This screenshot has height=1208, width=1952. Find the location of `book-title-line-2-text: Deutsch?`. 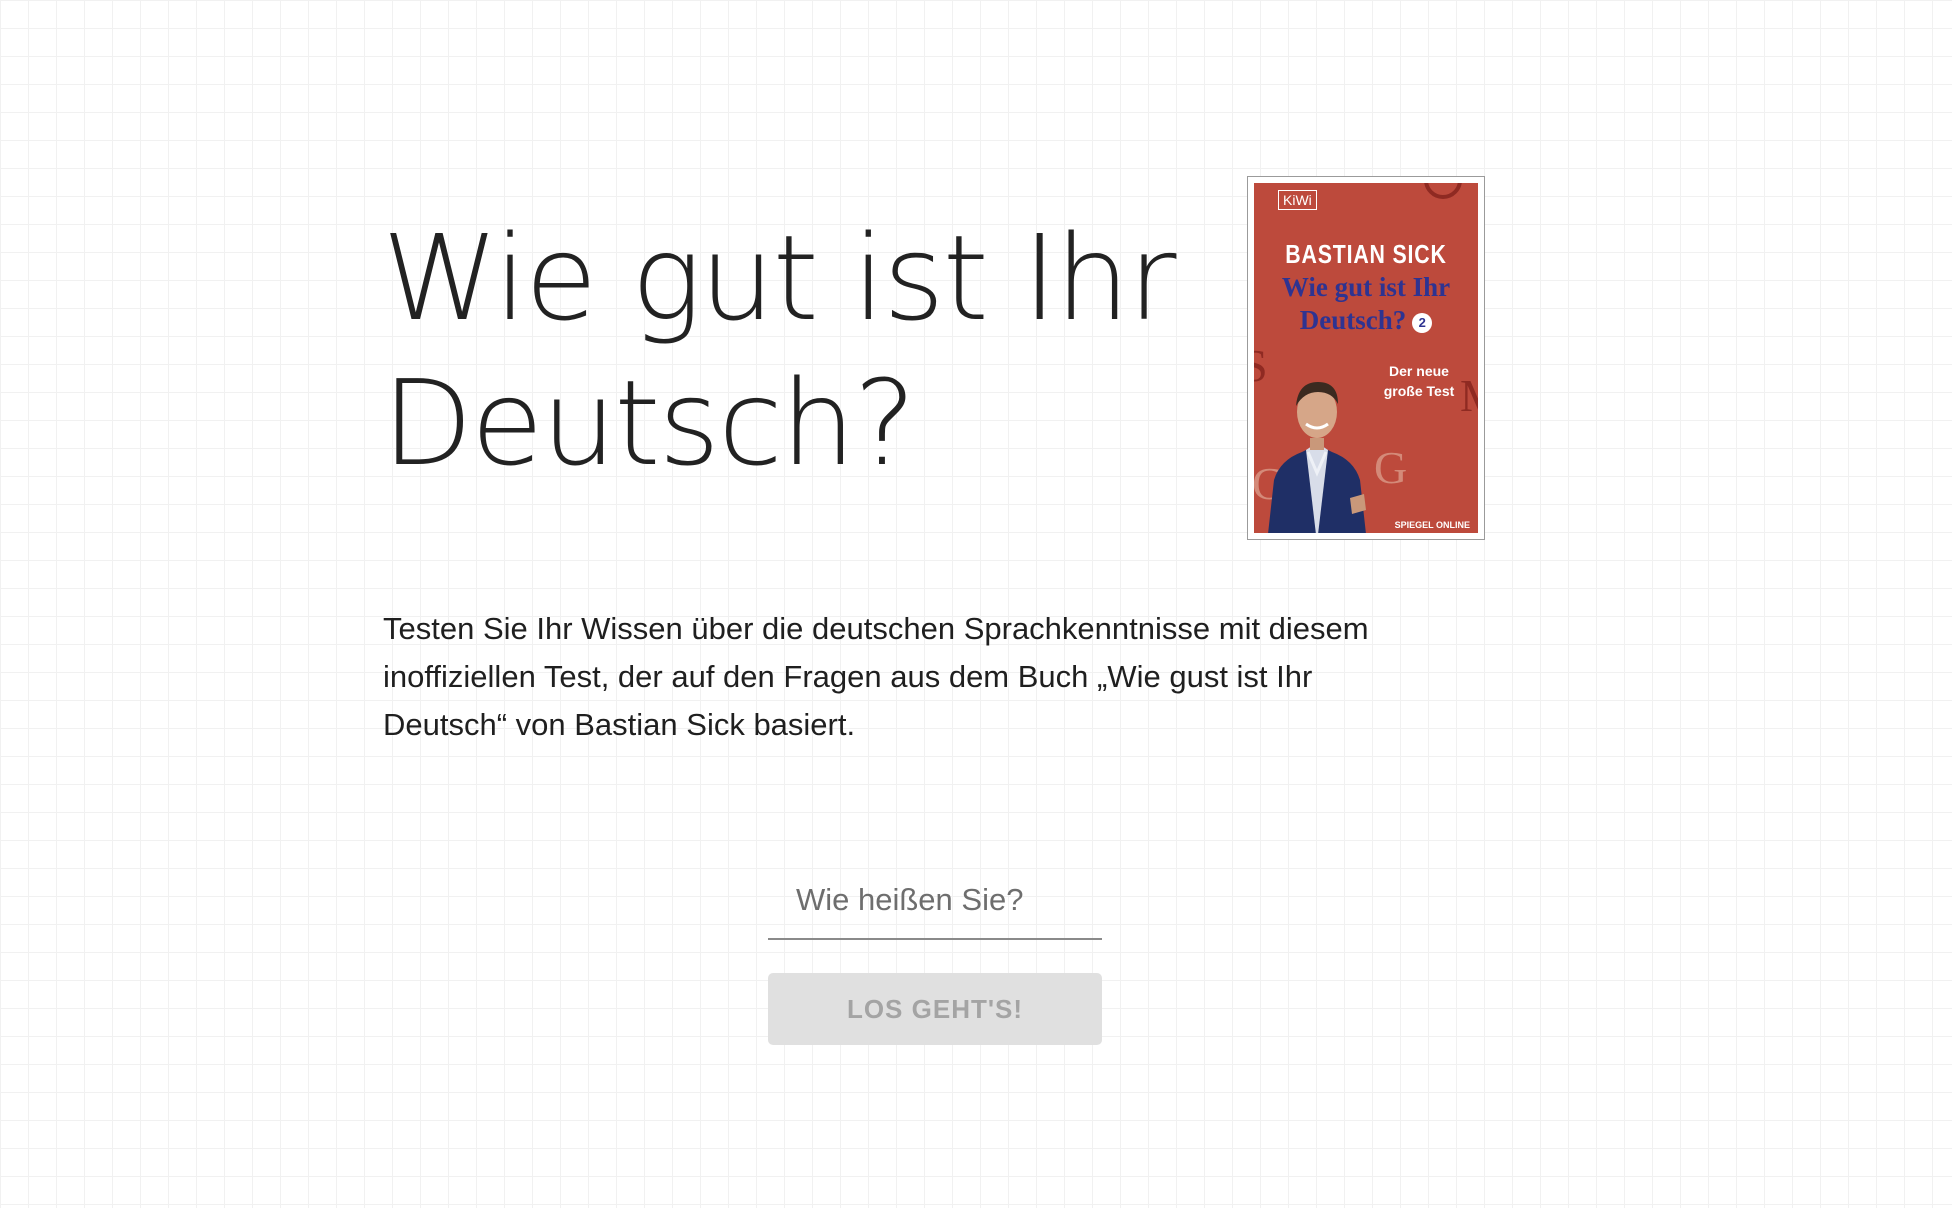

book-title-line-2-text: Deutsch? is located at coordinates (1353, 320).